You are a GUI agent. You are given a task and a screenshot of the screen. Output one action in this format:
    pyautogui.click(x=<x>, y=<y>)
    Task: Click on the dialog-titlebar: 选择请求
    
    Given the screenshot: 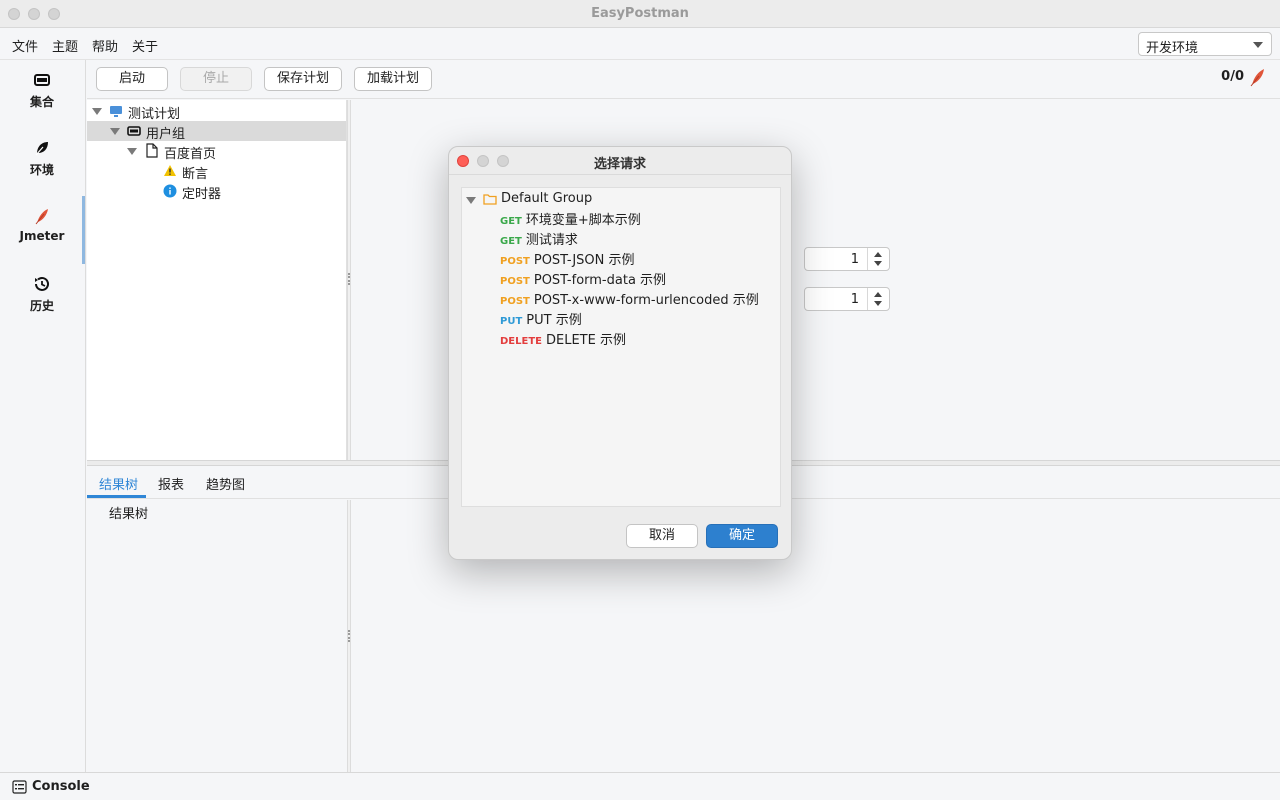 What is the action you would take?
    pyautogui.click(x=620, y=161)
    